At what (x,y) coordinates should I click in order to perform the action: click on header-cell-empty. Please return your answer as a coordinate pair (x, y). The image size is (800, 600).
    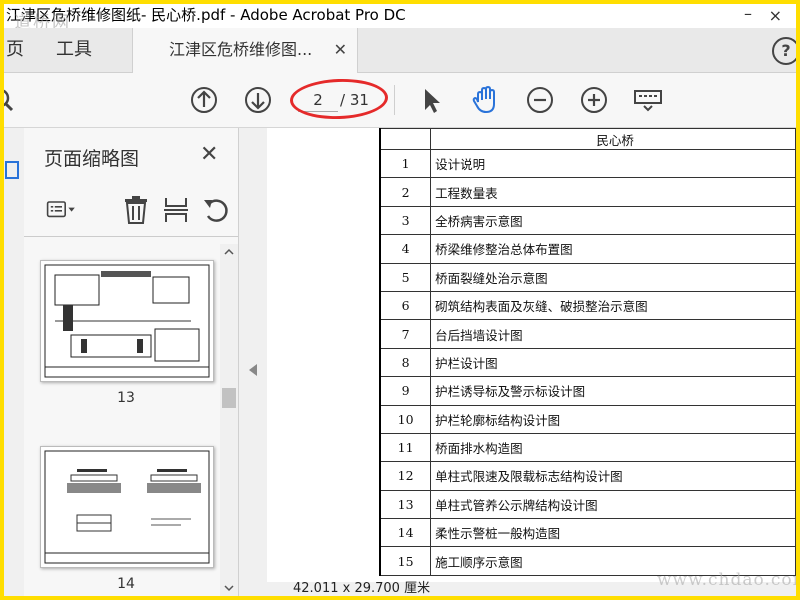
    Looking at the image, I should click on (405, 139).